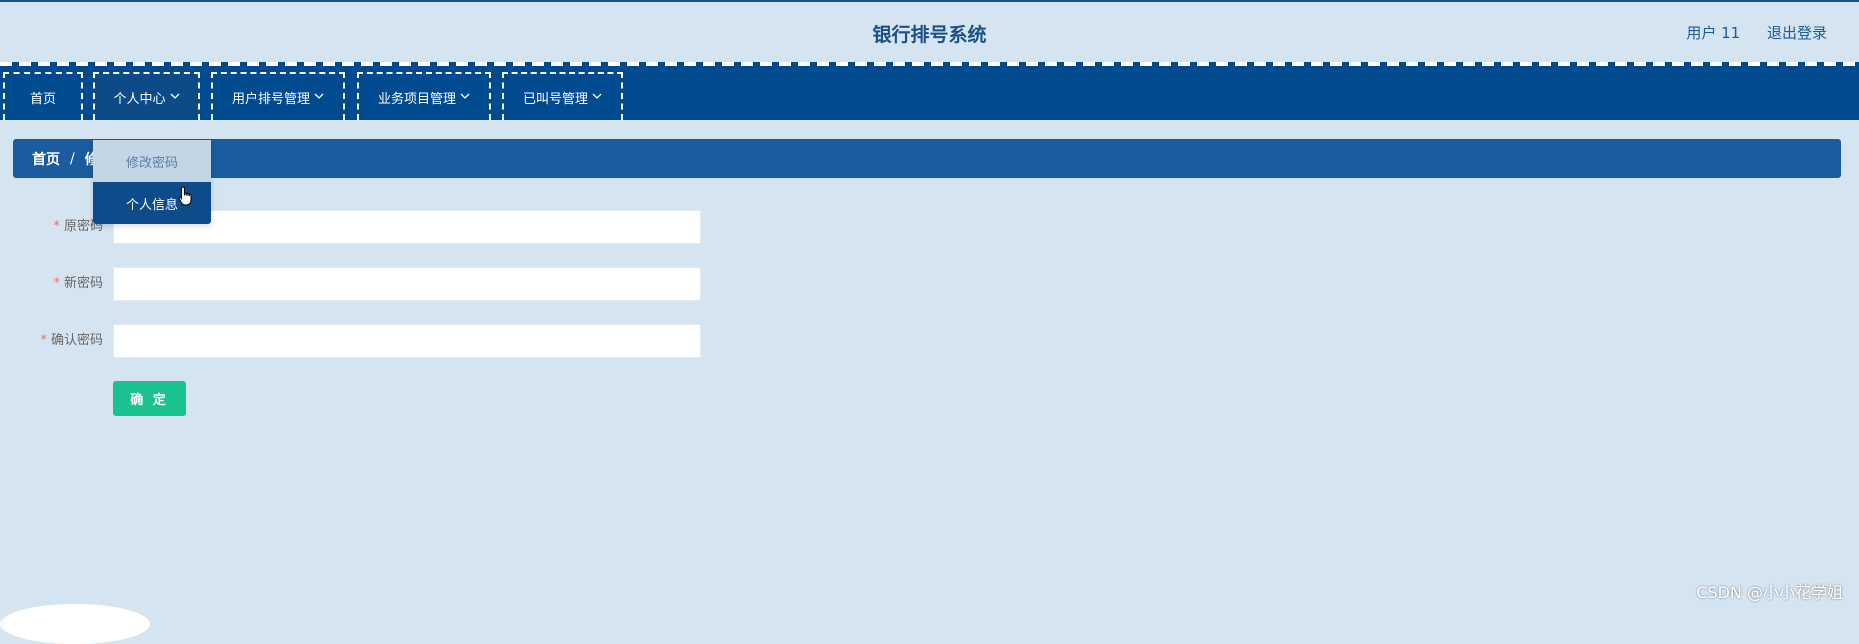  I want to click on personal-center-dropdown: 修改密码 个人信息, so click(152, 182).